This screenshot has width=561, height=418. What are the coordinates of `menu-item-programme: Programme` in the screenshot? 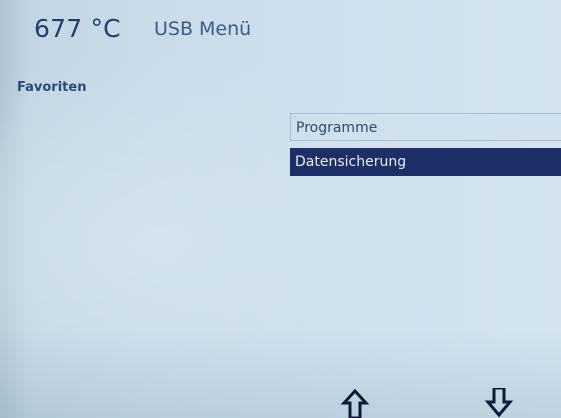 It's located at (425, 127).